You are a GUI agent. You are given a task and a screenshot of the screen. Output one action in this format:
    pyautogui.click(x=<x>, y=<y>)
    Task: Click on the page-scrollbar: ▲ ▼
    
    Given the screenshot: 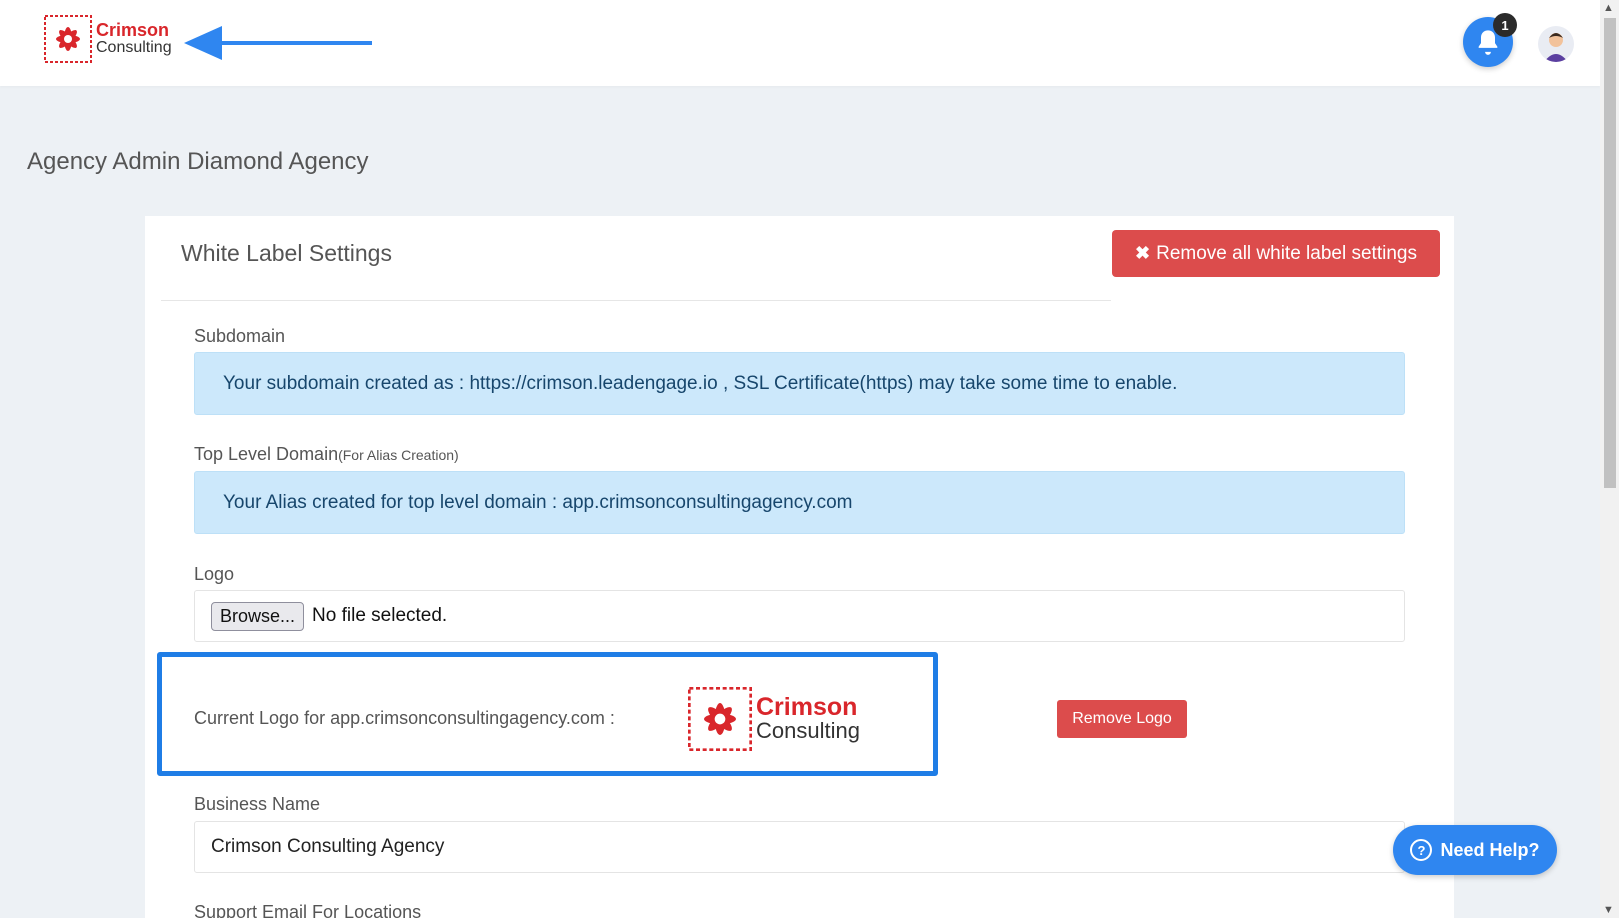 What is the action you would take?
    pyautogui.click(x=1609, y=459)
    